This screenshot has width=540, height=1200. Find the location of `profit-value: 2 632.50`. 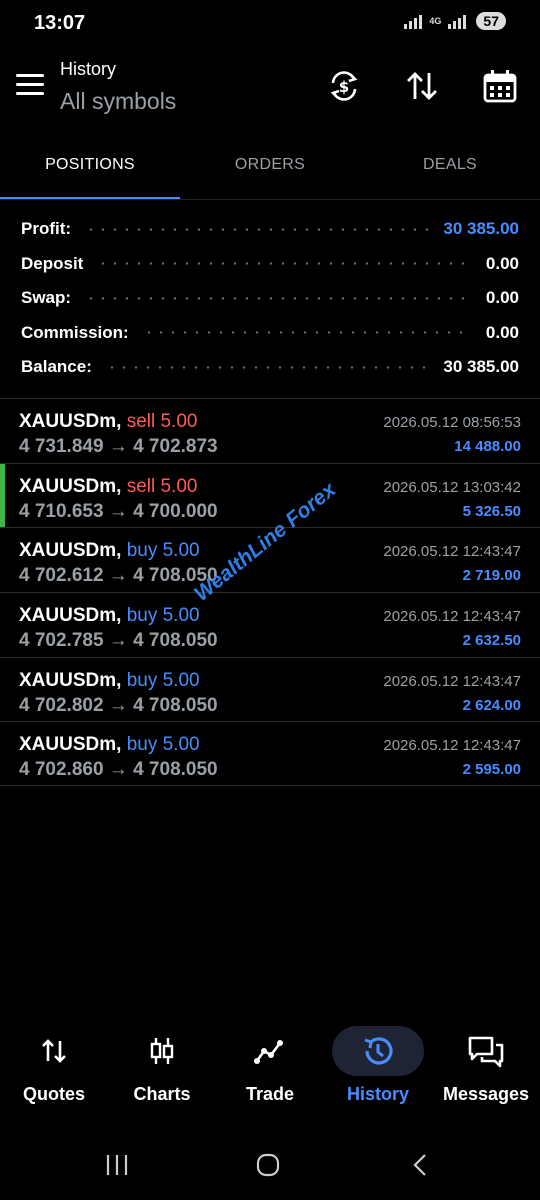

profit-value: 2 632.50 is located at coordinates (491, 641).